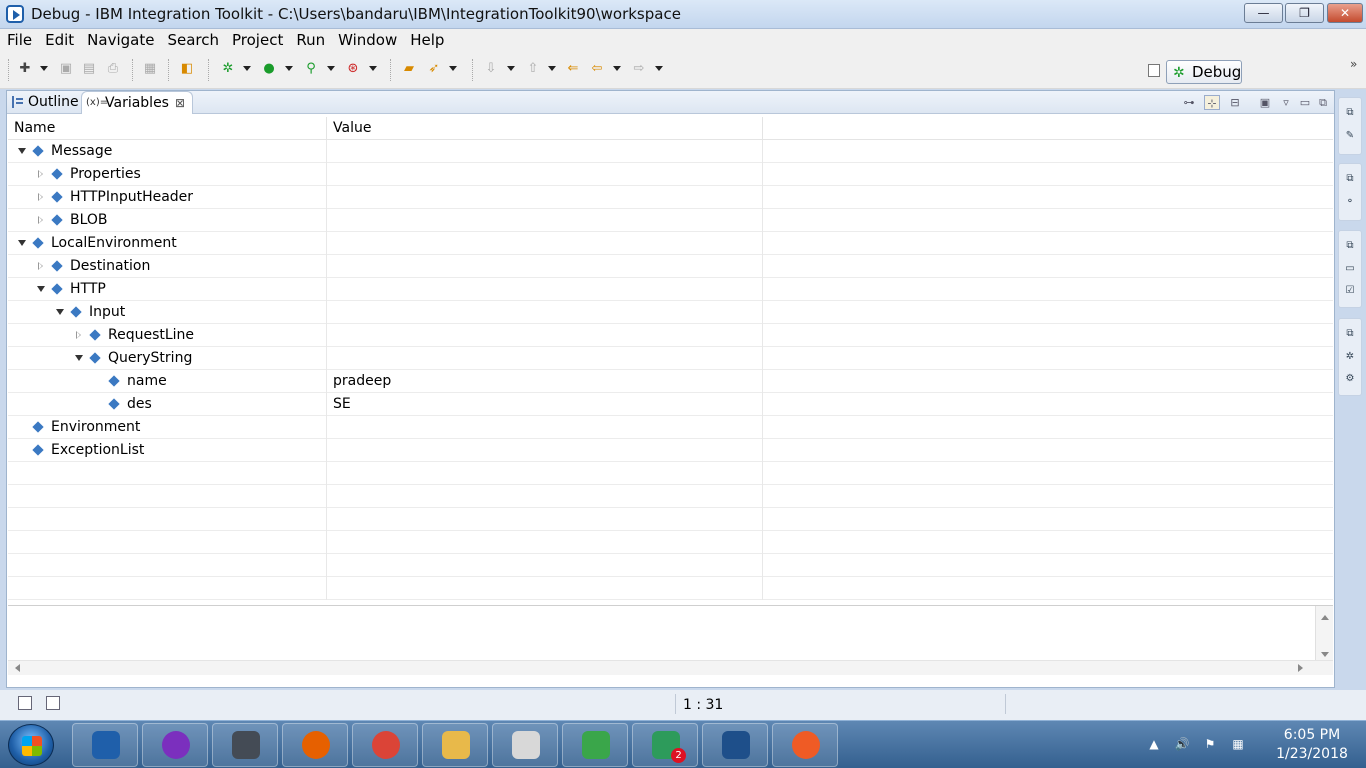  What do you see at coordinates (373, 68) in the screenshot?
I see `coverage-dropdown-caret` at bounding box center [373, 68].